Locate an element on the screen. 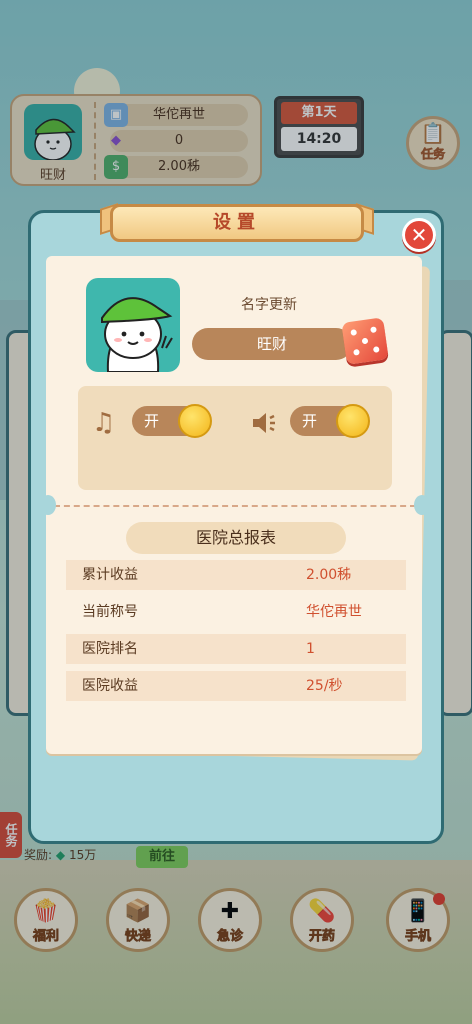  music-note-icon: ♫ is located at coordinates (104, 423).